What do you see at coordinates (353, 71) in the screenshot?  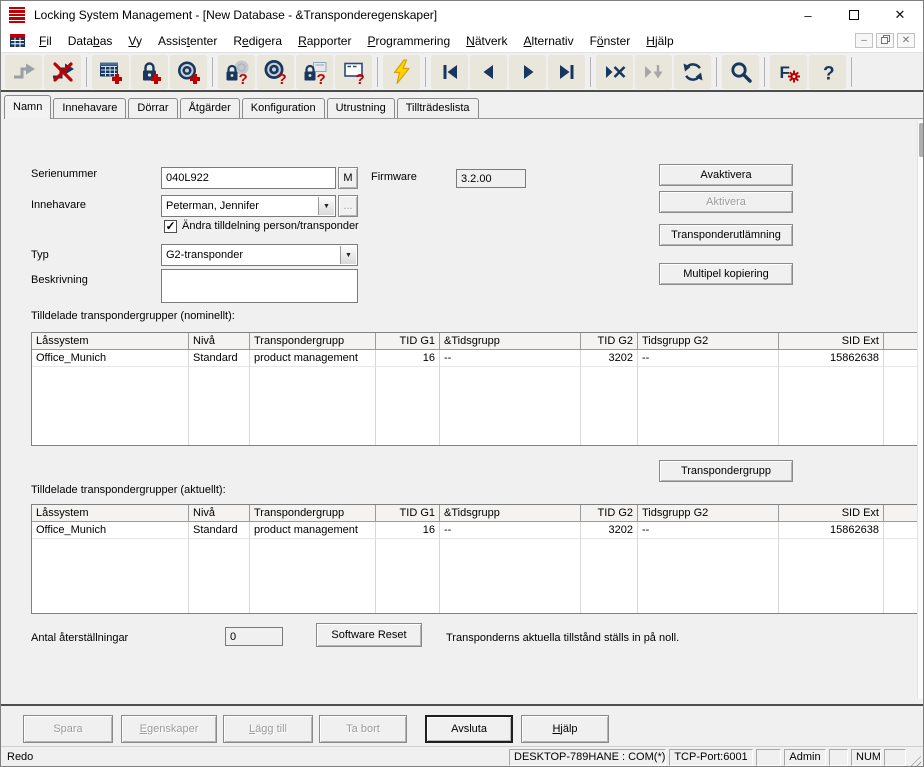 I see `read-g1-transponder-button: ?` at bounding box center [353, 71].